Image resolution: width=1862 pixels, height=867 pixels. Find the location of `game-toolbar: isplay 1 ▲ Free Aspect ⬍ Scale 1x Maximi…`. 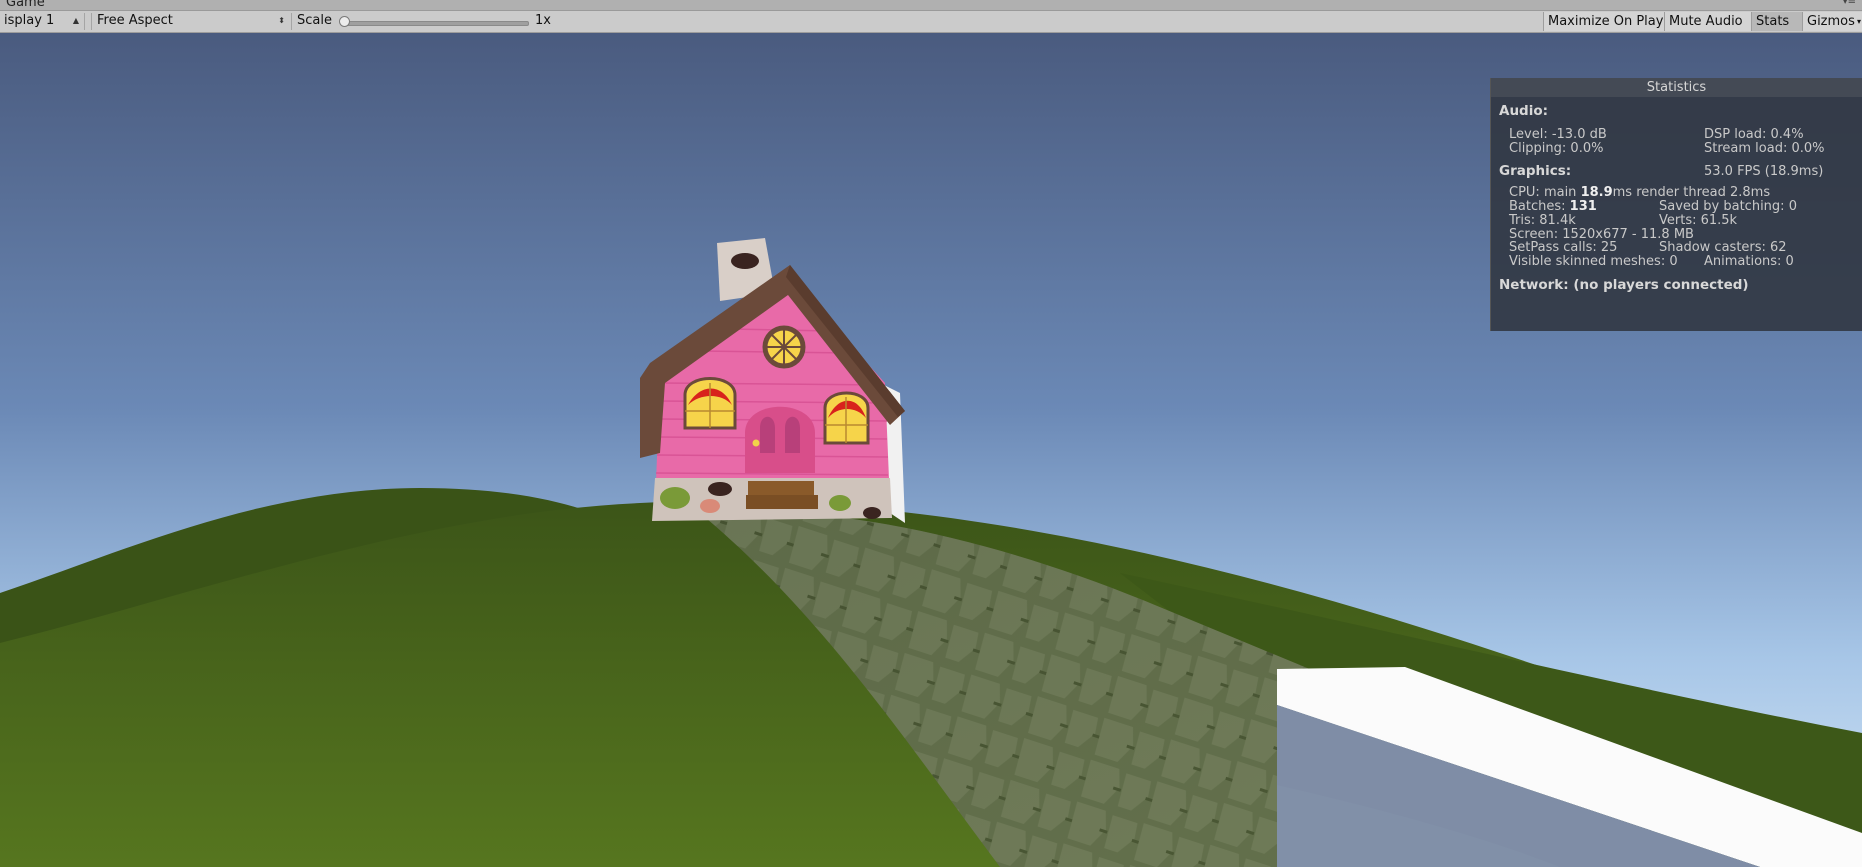

game-toolbar: isplay 1 ▲ Free Aspect ⬍ Scale 1x Maximi… is located at coordinates (931, 22).